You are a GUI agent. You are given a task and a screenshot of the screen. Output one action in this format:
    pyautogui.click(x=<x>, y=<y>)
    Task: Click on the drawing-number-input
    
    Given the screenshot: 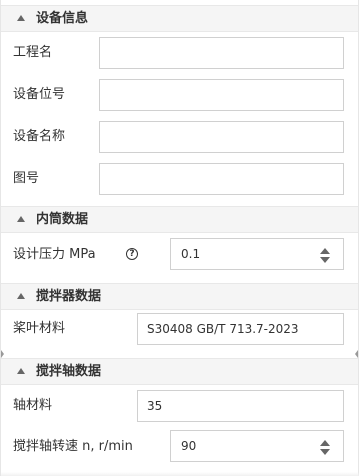 What is the action you would take?
    pyautogui.click(x=221, y=179)
    